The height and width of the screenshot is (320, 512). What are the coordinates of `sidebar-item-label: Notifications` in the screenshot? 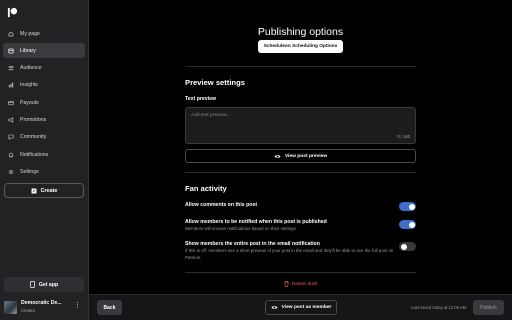 It's located at (34, 154).